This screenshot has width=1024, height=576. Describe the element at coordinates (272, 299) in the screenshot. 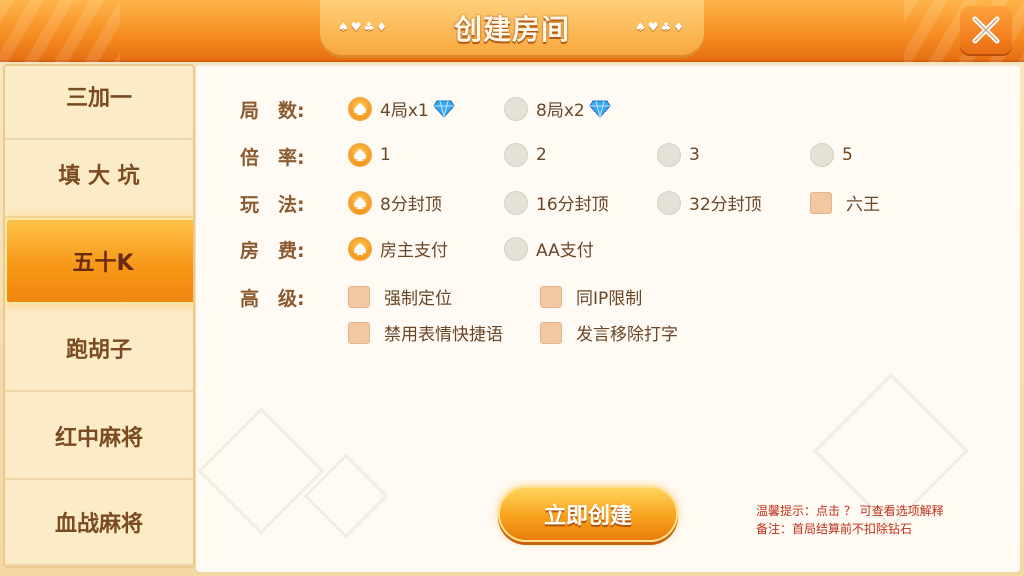

I see `advanced-label: 高 级:` at that location.